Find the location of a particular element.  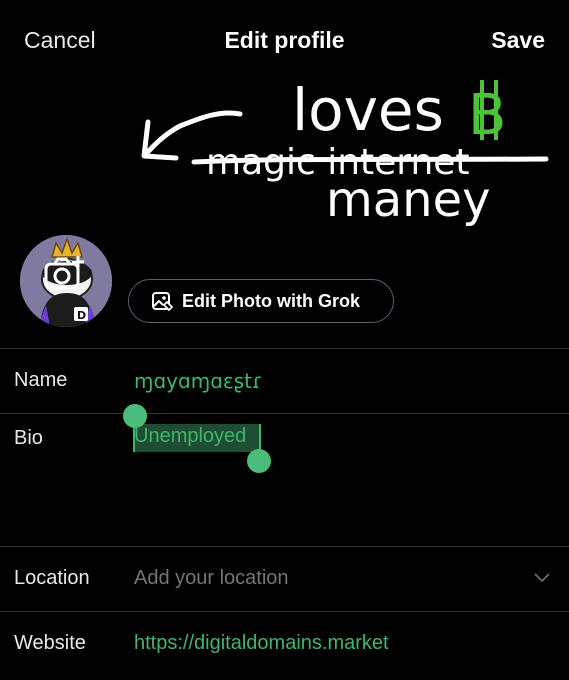

location-field: Add your location is located at coordinates (211, 578).